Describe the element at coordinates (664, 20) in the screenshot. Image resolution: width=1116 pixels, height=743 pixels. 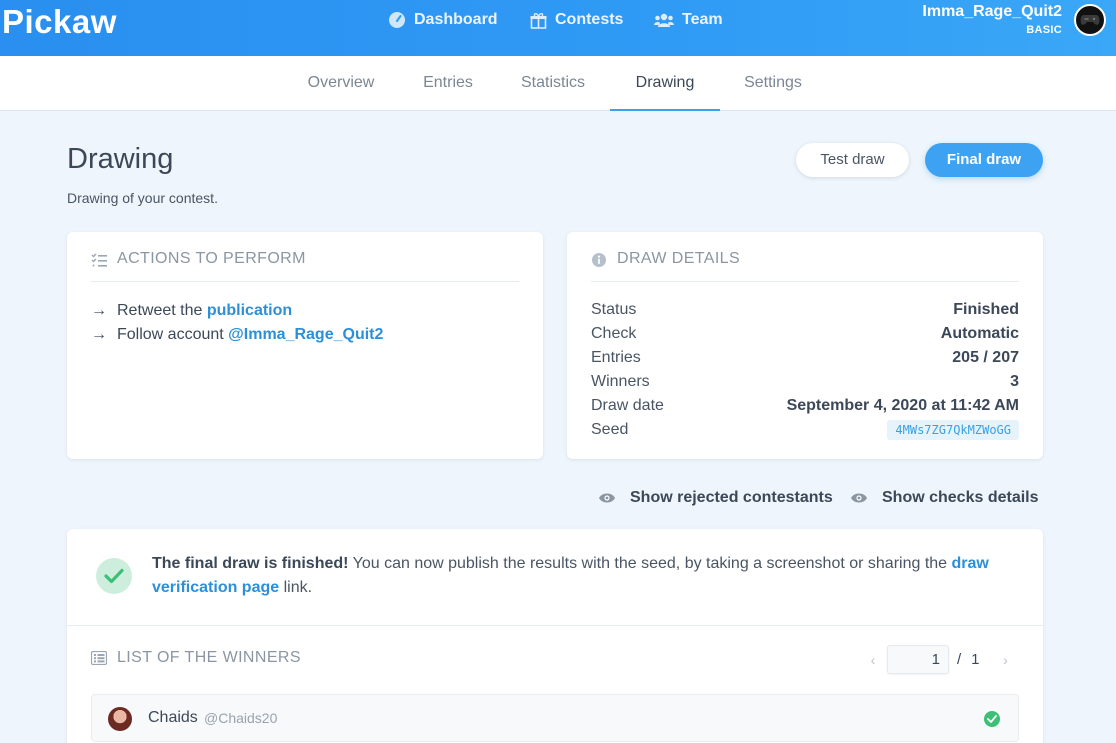
I see `users-icon` at that location.